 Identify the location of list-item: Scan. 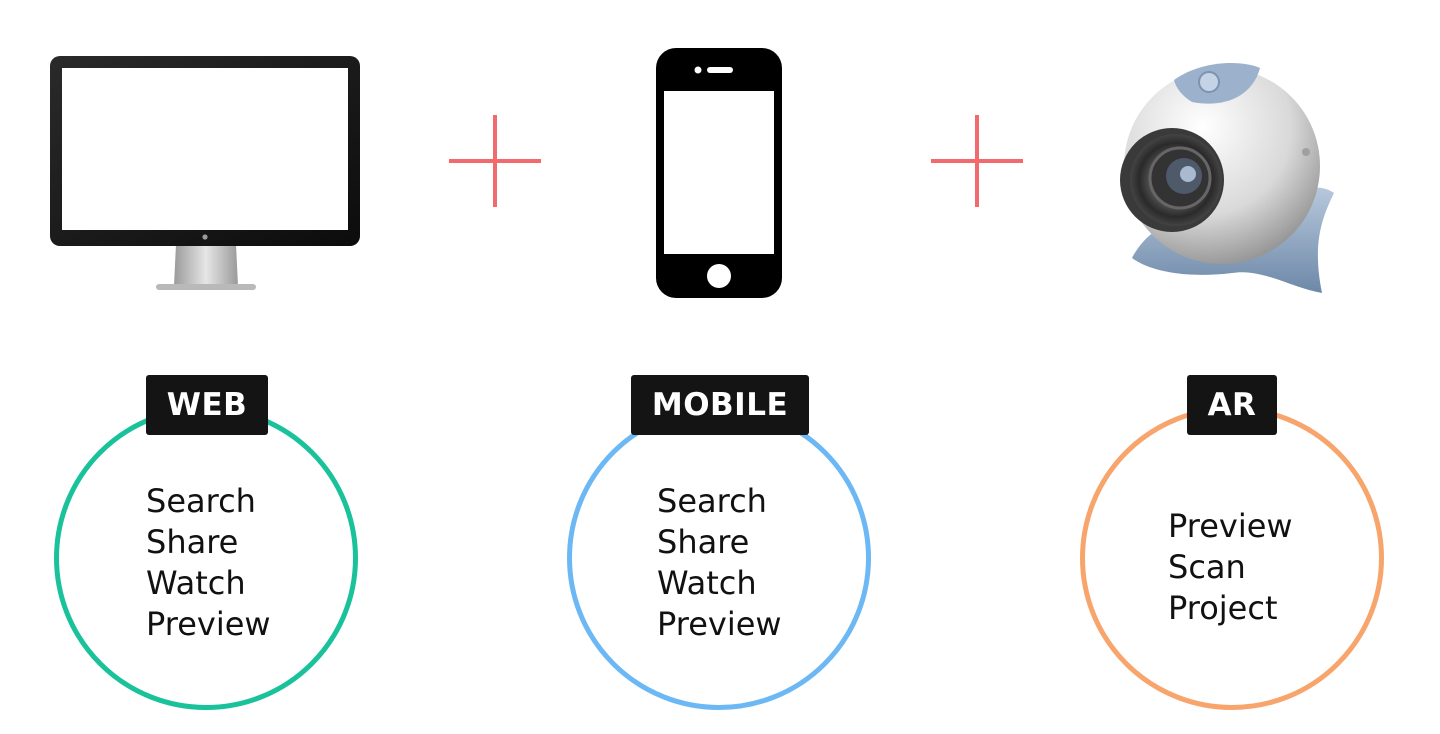
(1207, 567).